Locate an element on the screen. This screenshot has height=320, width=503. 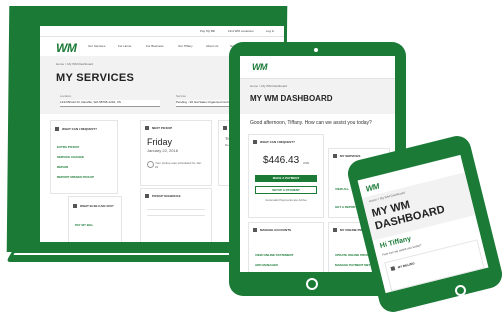
phone-home-button is located at coordinates (460, 290).